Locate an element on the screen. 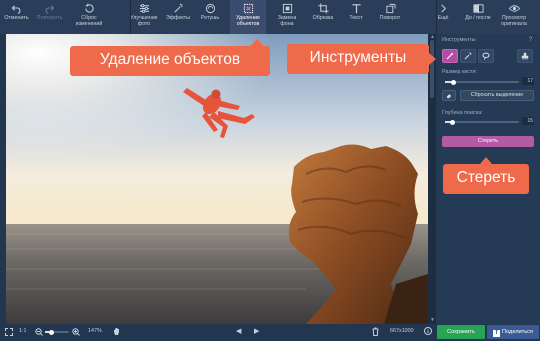  search-depth-slider is located at coordinates (482, 122).